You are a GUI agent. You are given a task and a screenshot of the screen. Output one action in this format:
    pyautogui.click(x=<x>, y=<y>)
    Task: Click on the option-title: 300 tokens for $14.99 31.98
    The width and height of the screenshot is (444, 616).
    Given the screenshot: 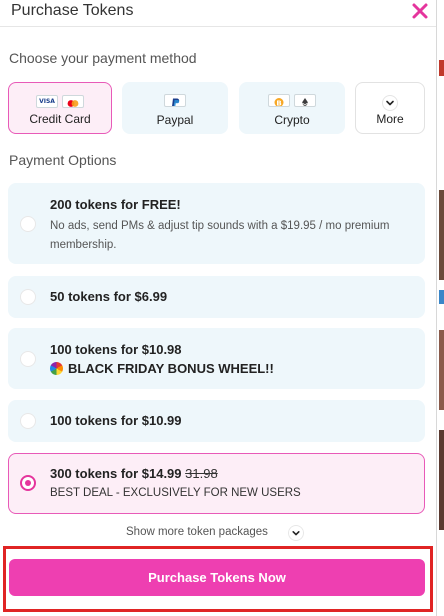 What is the action you would take?
    pyautogui.click(x=134, y=473)
    